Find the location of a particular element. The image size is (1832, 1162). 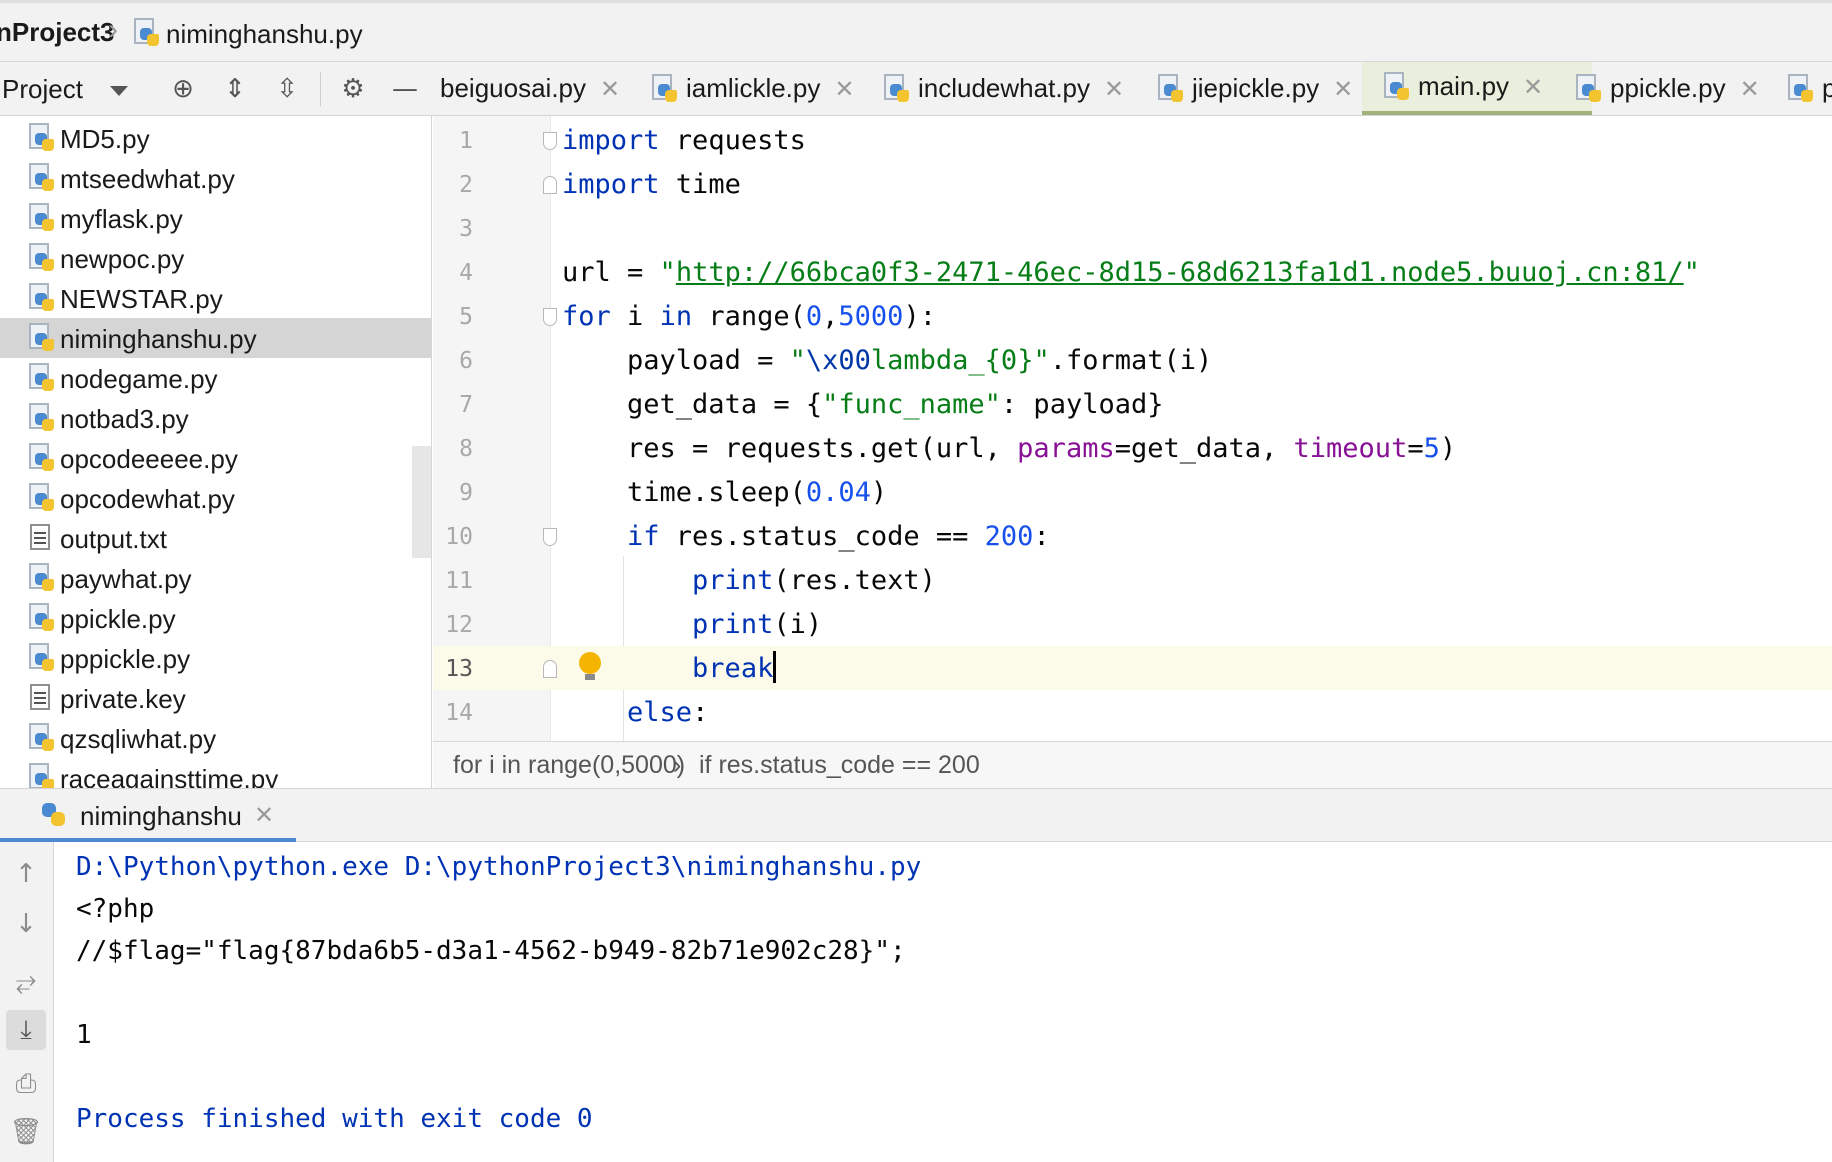

breadcrumb-file: niminghanshu.py is located at coordinates (264, 34).